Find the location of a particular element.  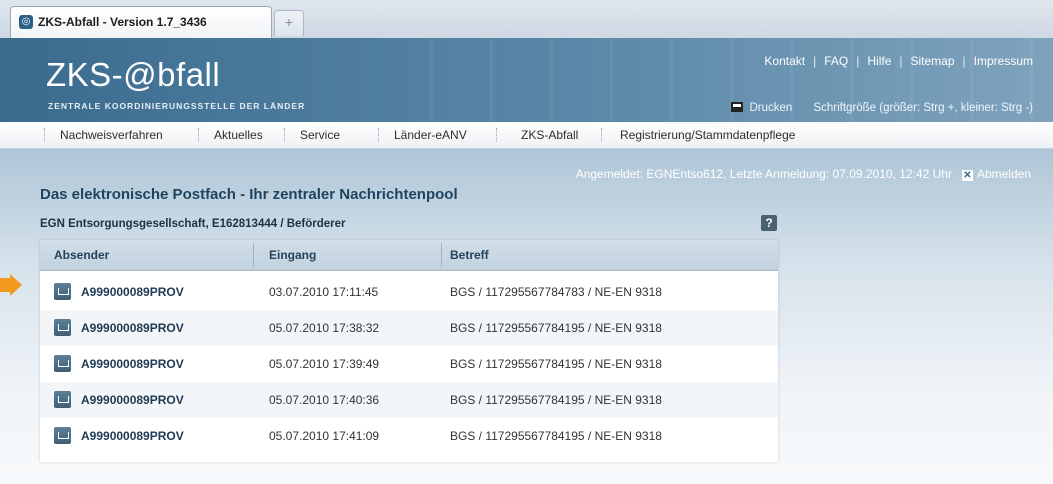

browser-tab-bar: ◎ ZKS-Abfall - Version 1.7_3436 + is located at coordinates (526, 19).